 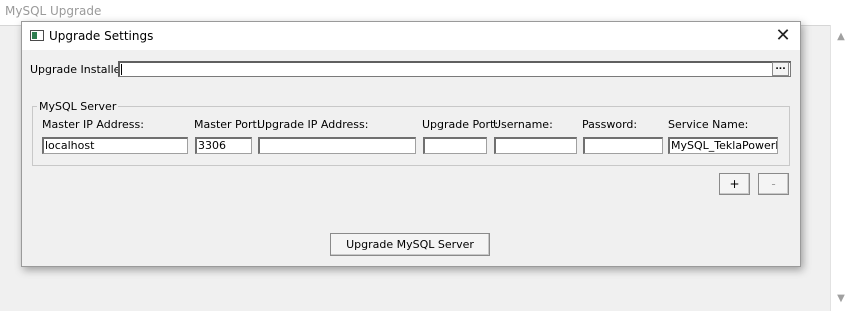 What do you see at coordinates (610, 124) in the screenshot?
I see `password-label: Password:` at bounding box center [610, 124].